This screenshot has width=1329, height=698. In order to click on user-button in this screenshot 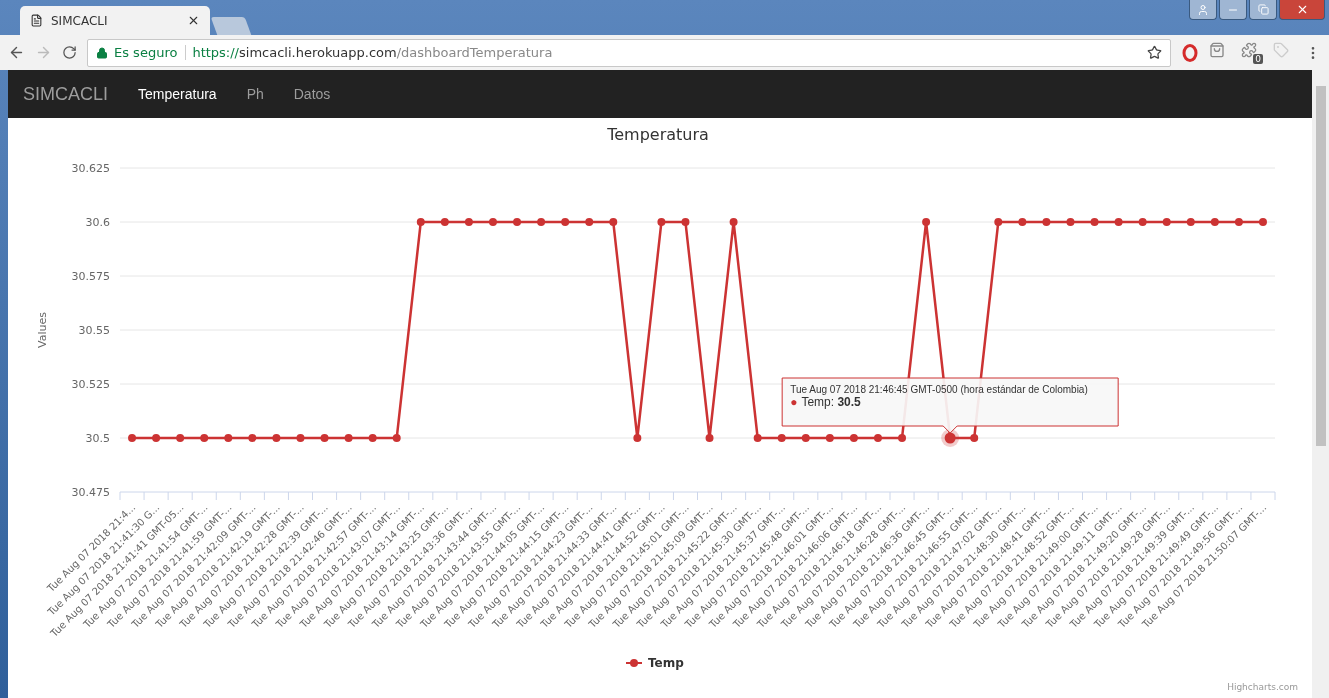, I will do `click(1203, 10)`.